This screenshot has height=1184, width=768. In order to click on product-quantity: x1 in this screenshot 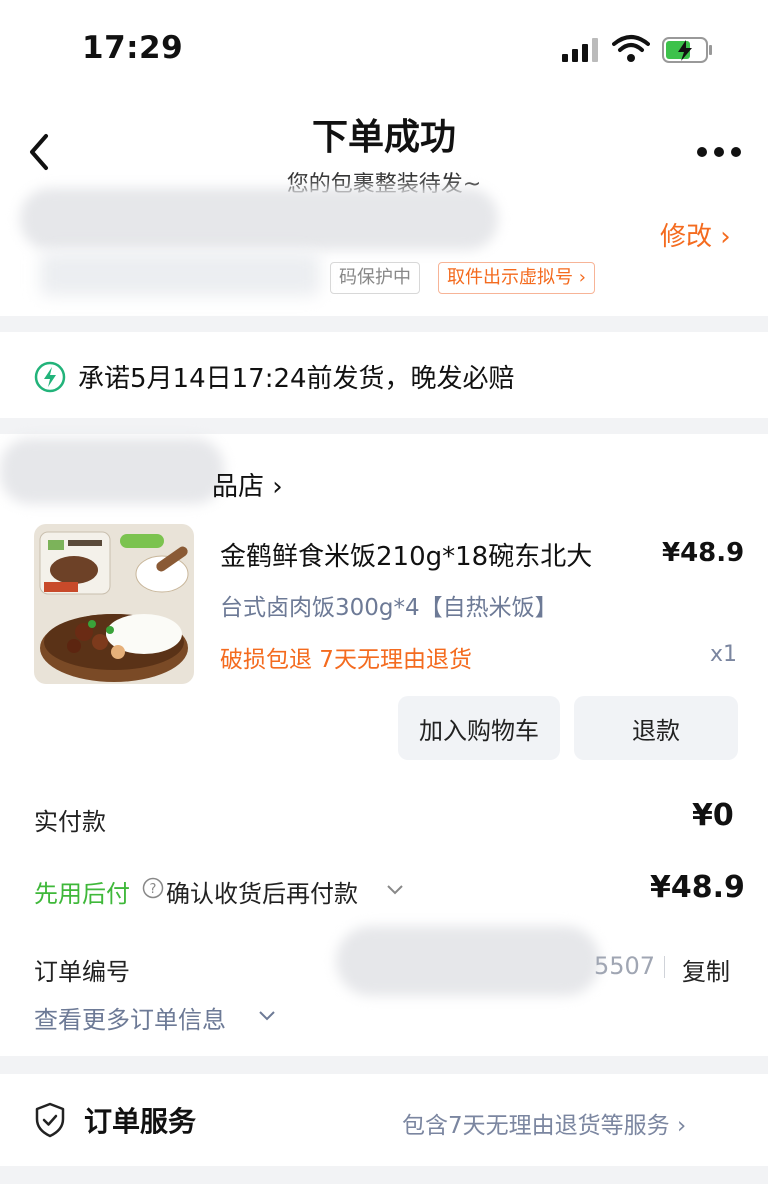, I will do `click(724, 654)`.